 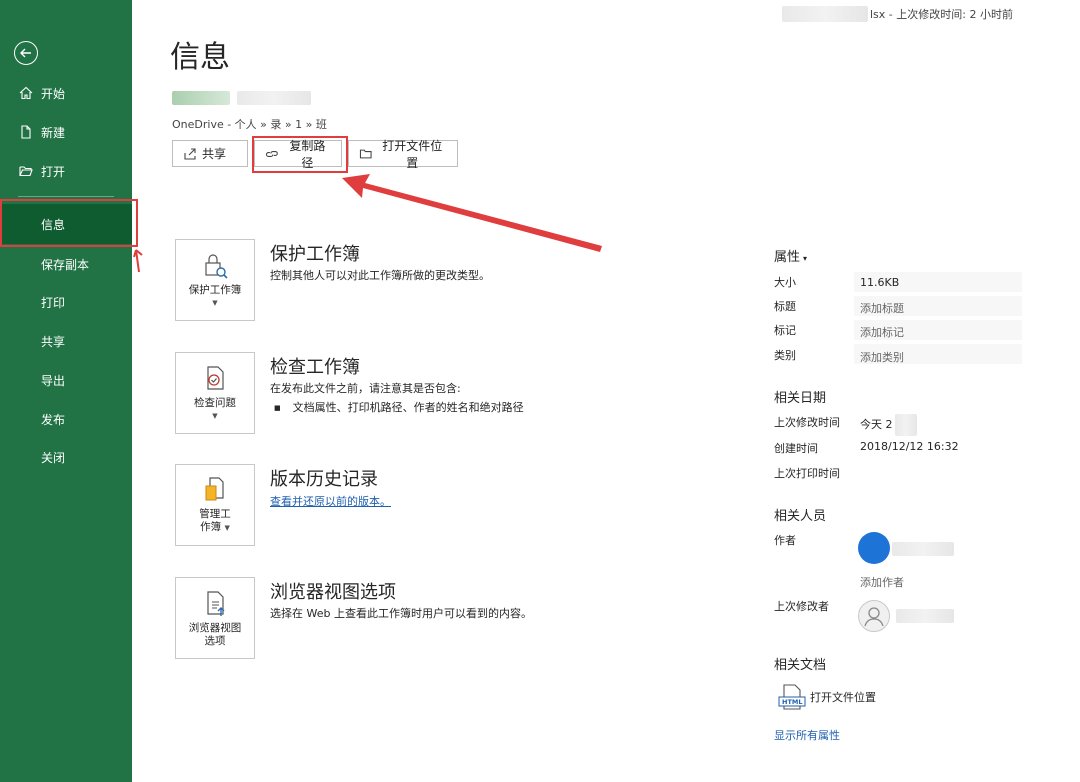 What do you see at coordinates (53, 341) in the screenshot?
I see `nav-share-label: 共享` at bounding box center [53, 341].